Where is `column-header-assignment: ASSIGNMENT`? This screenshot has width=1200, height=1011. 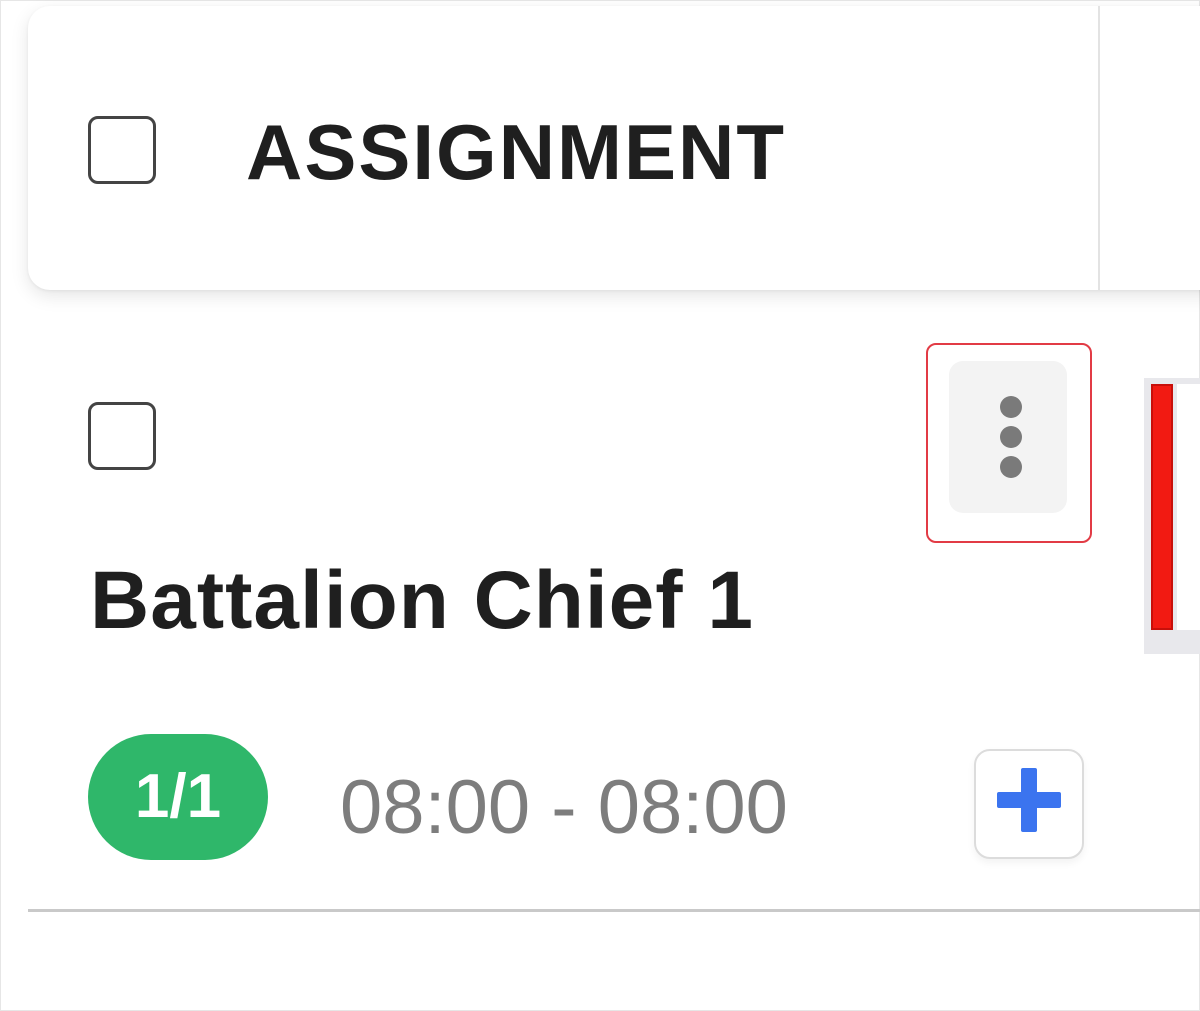
column-header-assignment: ASSIGNMENT is located at coordinates (516, 152).